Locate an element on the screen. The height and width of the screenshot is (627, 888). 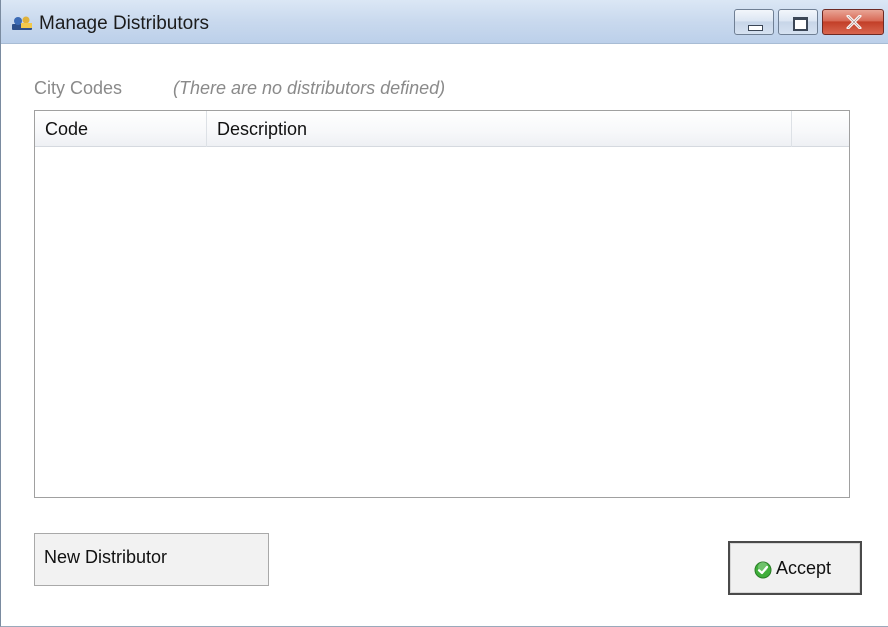
new-distributor-button: New Distributor is located at coordinates (151, 559).